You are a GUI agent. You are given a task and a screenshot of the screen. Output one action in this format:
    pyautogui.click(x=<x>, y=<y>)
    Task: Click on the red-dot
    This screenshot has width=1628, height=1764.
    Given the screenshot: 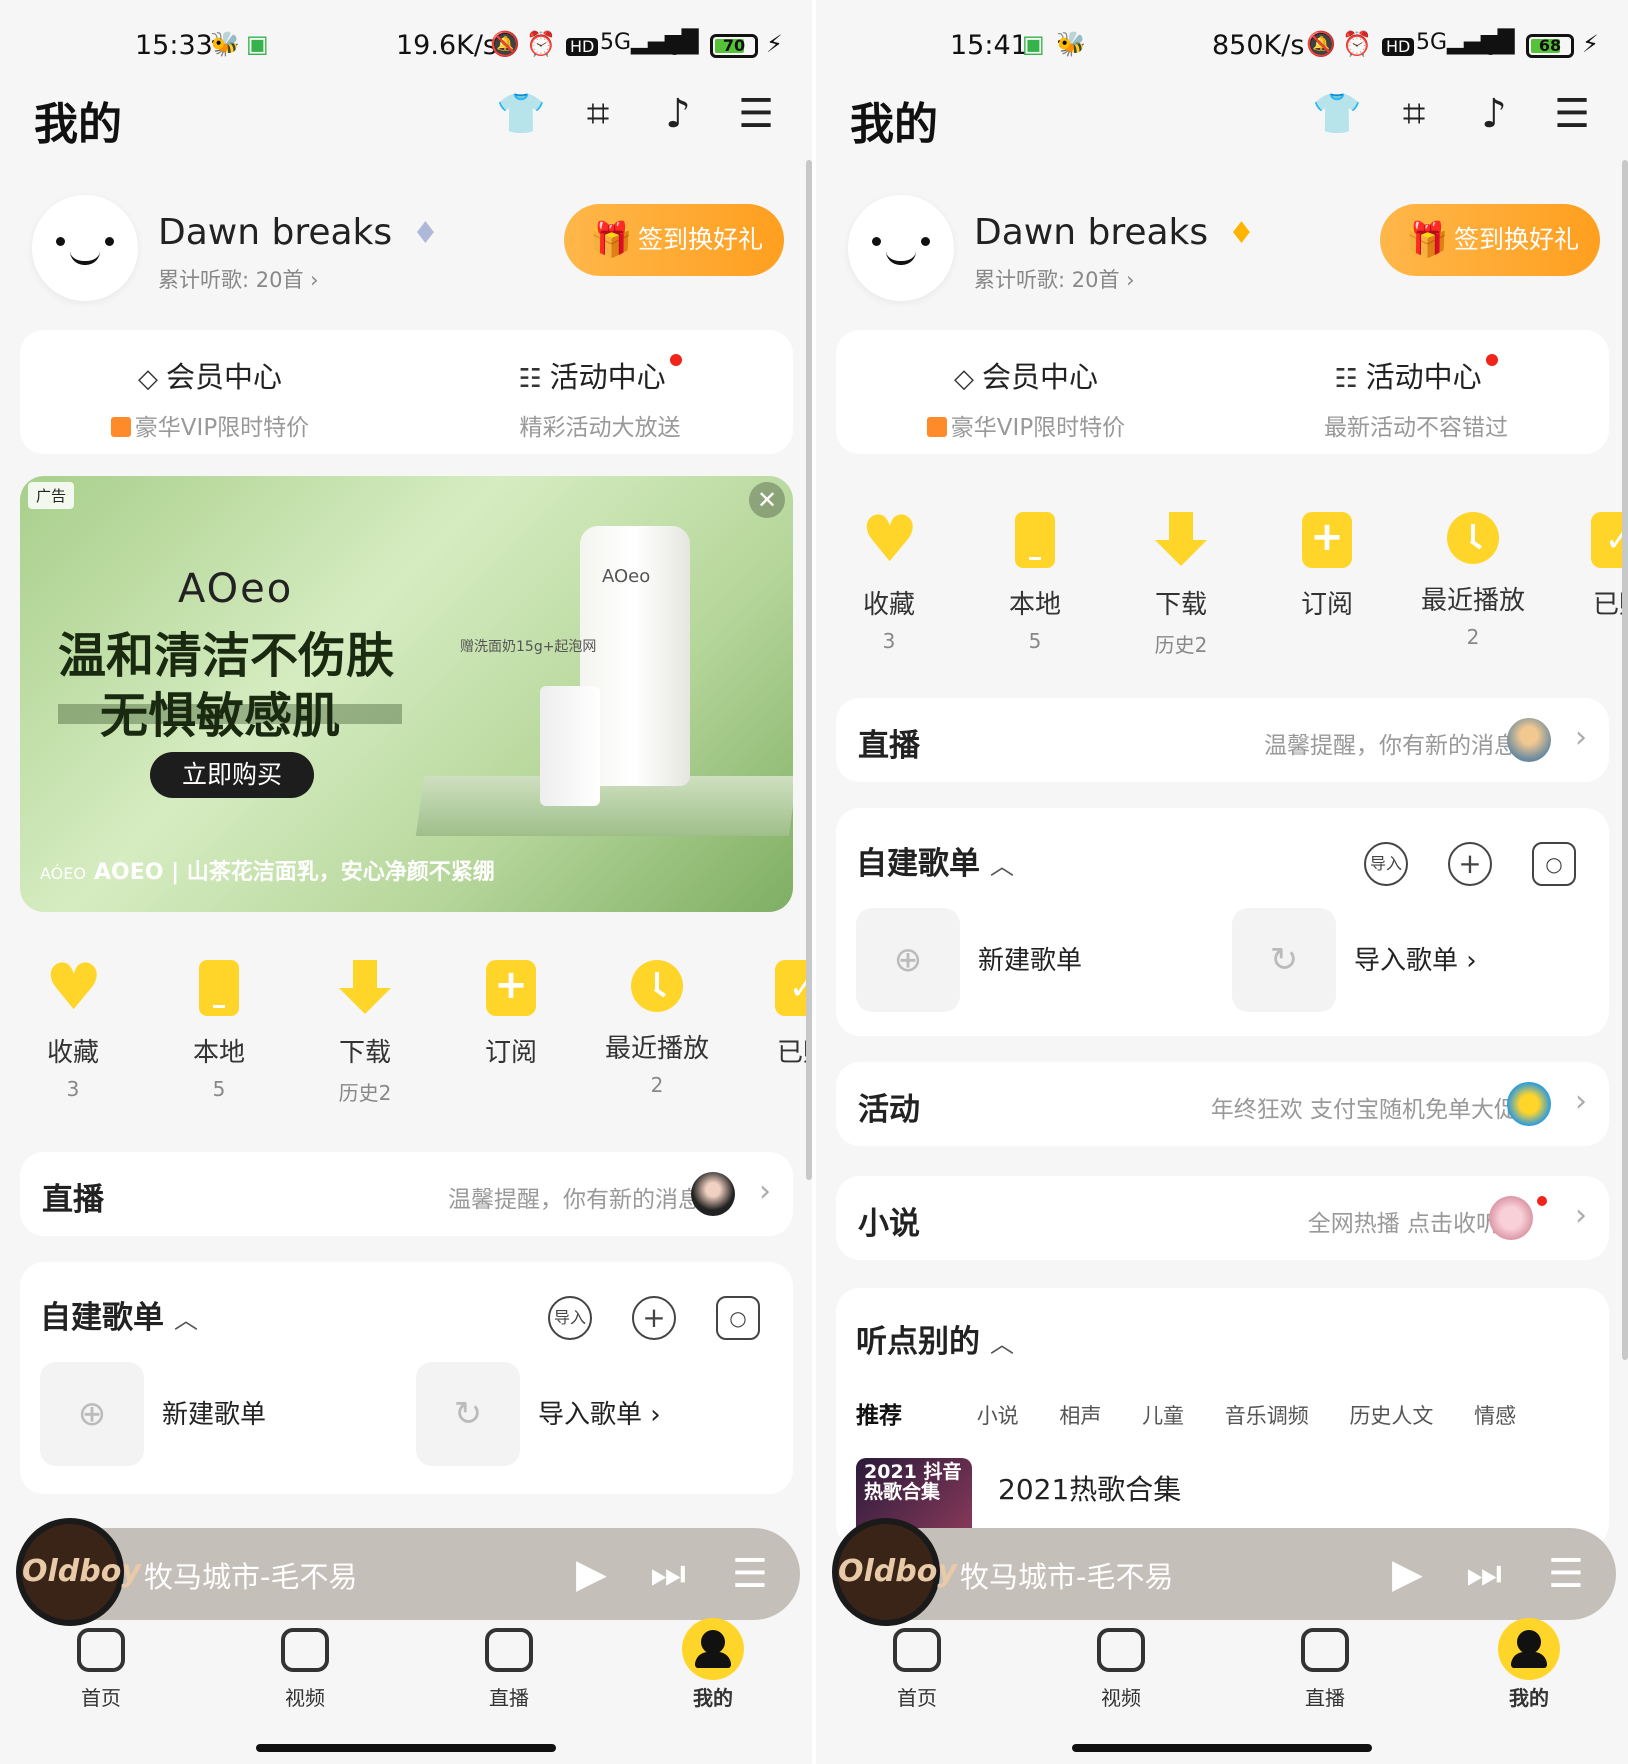 What is the action you would take?
    pyautogui.click(x=1491, y=360)
    